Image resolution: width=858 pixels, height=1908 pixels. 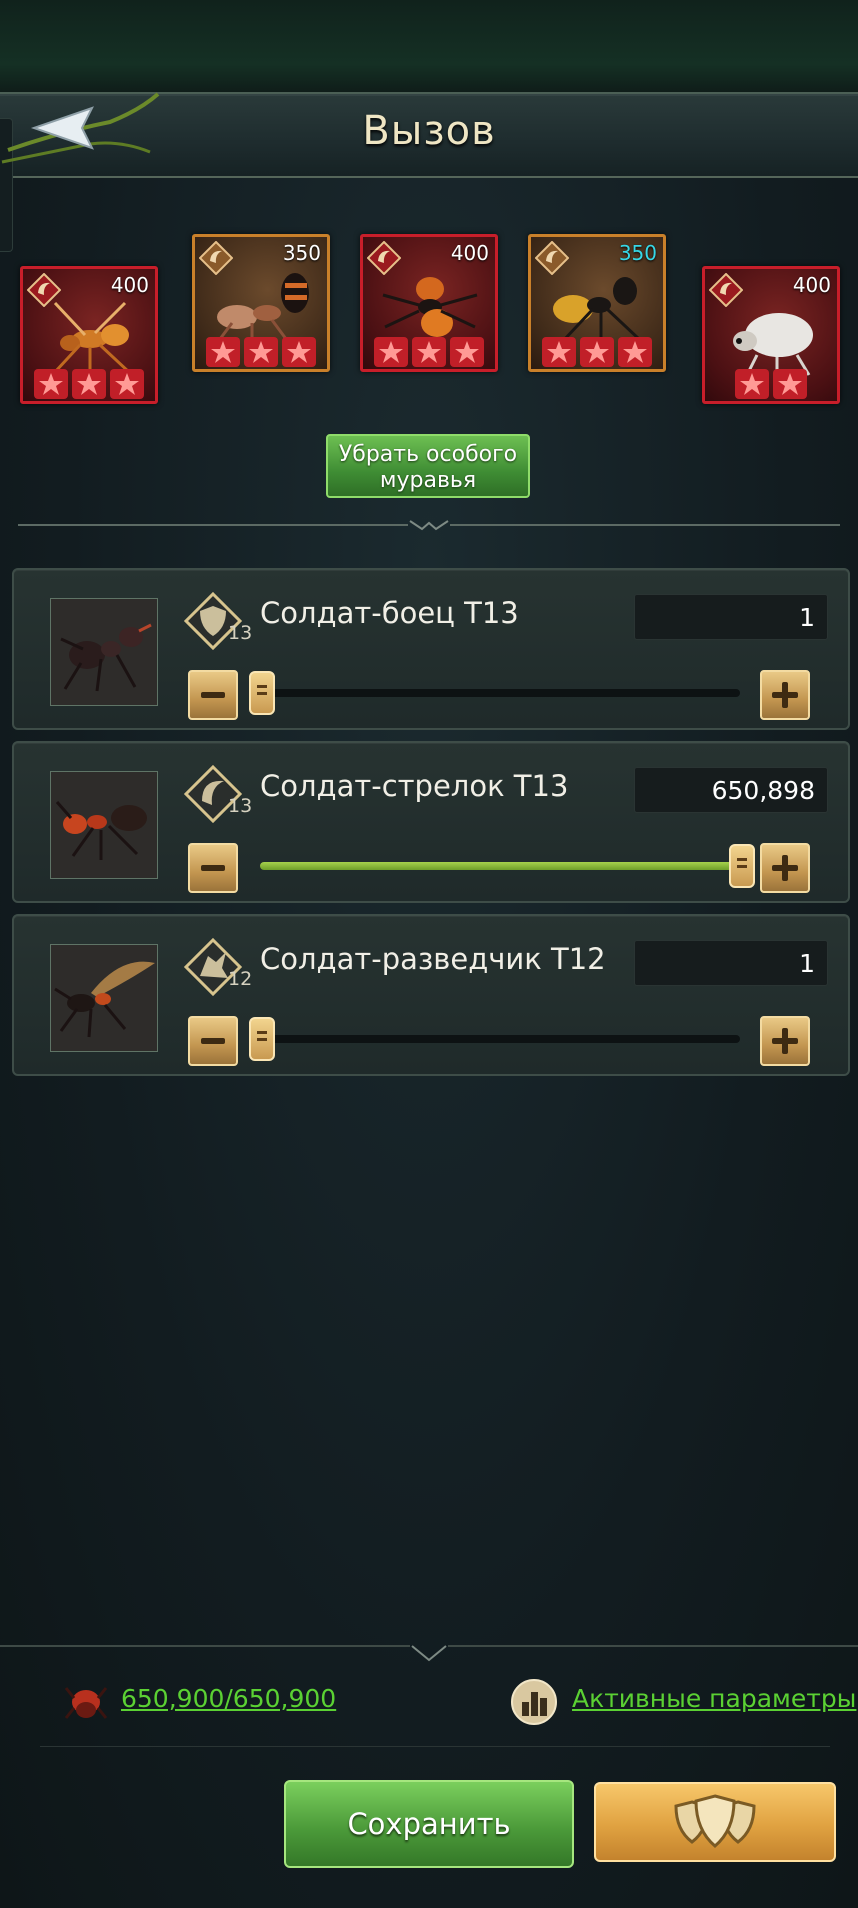 I want to click on troop-name: Солдат-боец T13, so click(x=389, y=613).